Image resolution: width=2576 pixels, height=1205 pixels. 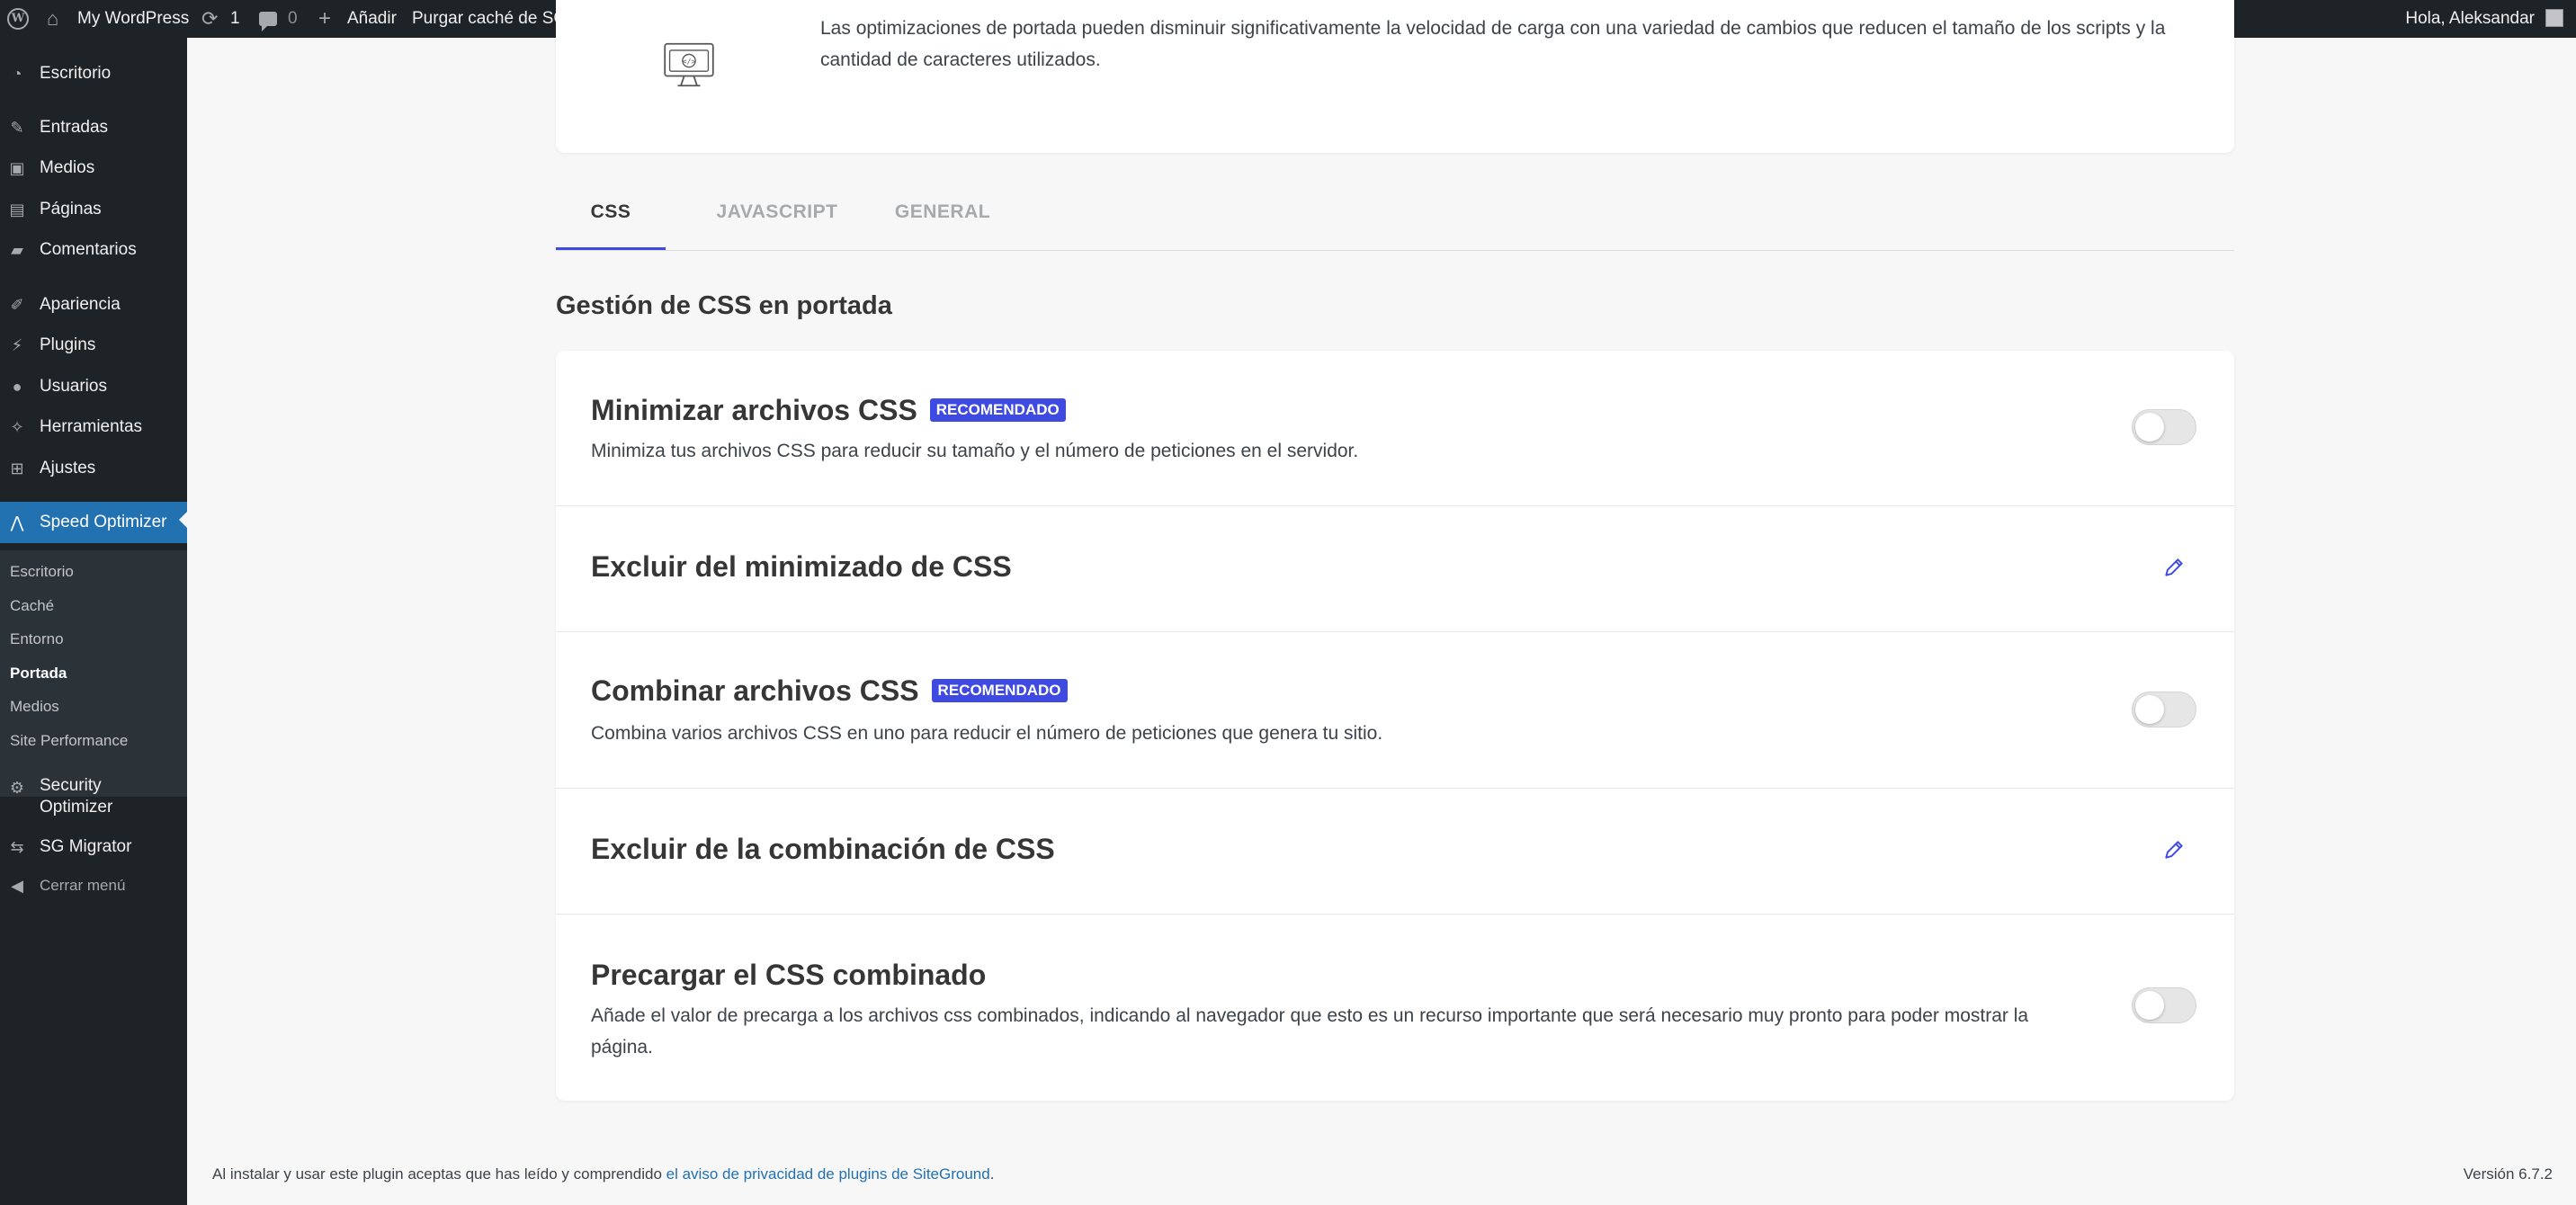 I want to click on submenu-item-medios: Medios, so click(x=34, y=706).